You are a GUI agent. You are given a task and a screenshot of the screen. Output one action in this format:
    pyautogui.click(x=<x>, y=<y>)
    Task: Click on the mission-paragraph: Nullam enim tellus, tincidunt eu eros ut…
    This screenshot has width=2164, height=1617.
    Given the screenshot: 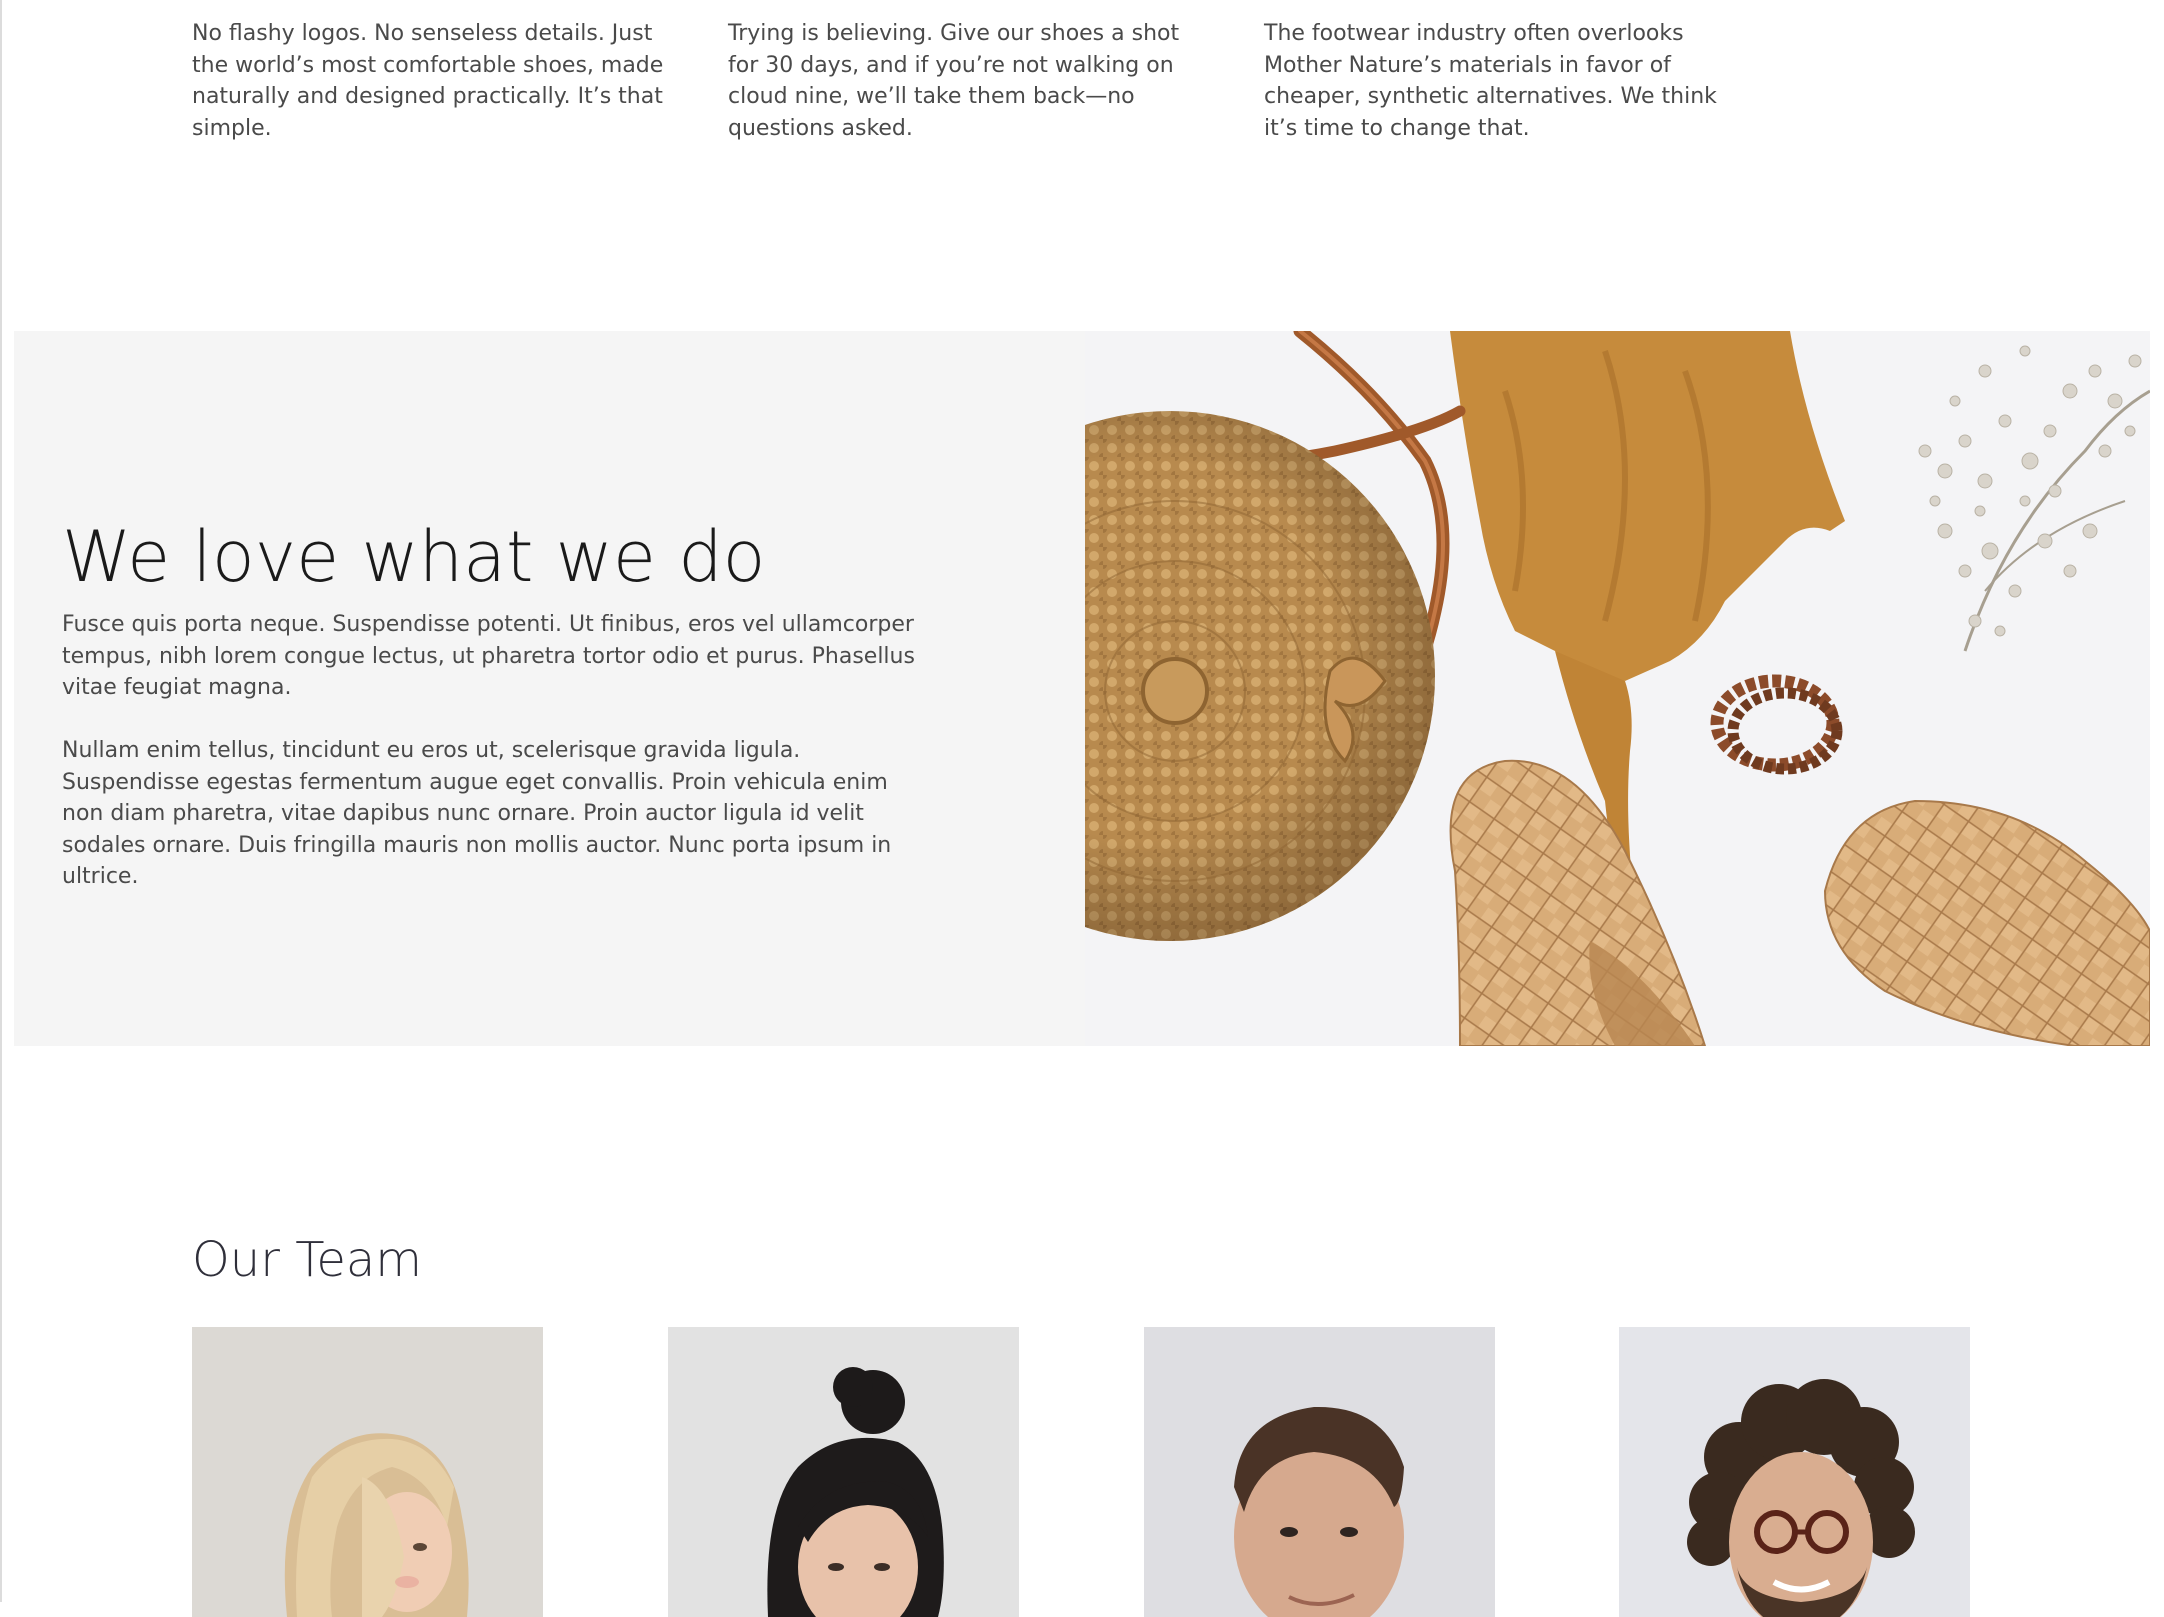 What is the action you would take?
    pyautogui.click(x=477, y=814)
    